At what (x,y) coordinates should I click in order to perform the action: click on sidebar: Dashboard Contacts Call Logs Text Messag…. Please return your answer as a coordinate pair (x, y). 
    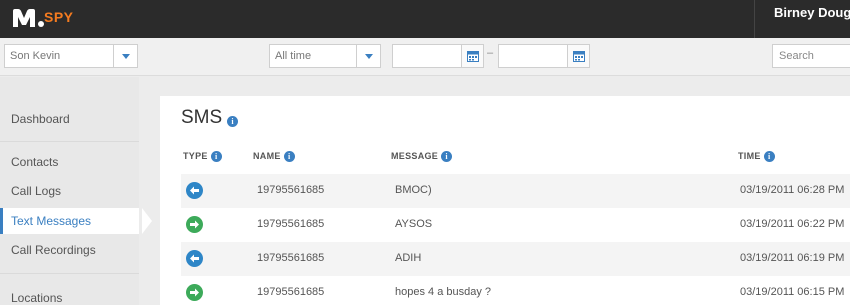
    Looking at the image, I should click on (76, 191).